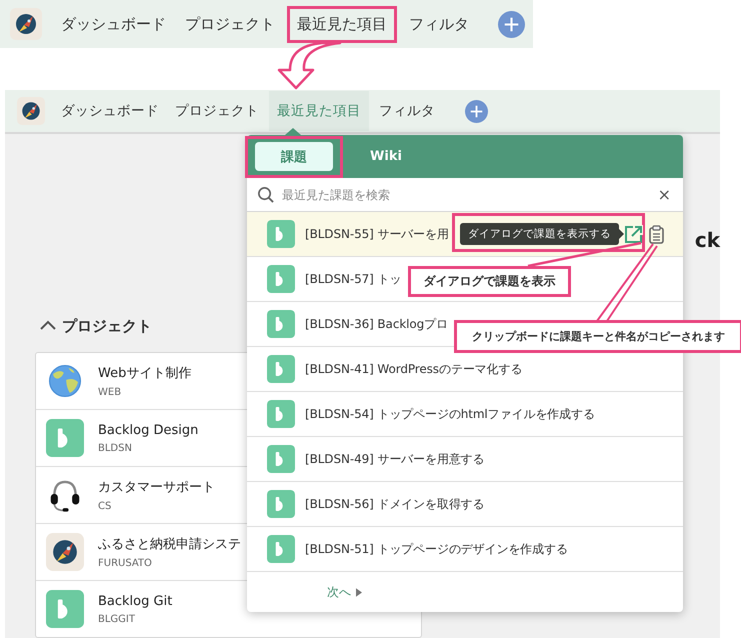 The image size is (741, 638). Describe the element at coordinates (145, 392) in the screenshot. I see `project-key: WEB` at that location.